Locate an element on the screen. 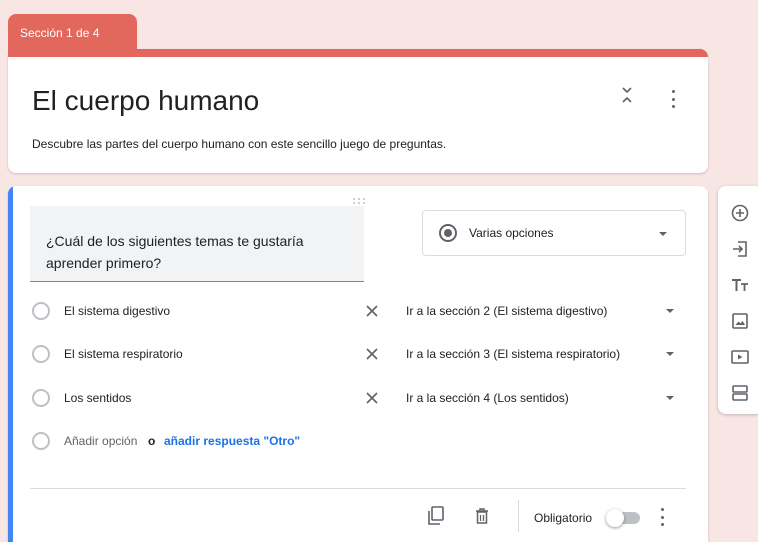  duplicate-icon is located at coordinates (436, 516).